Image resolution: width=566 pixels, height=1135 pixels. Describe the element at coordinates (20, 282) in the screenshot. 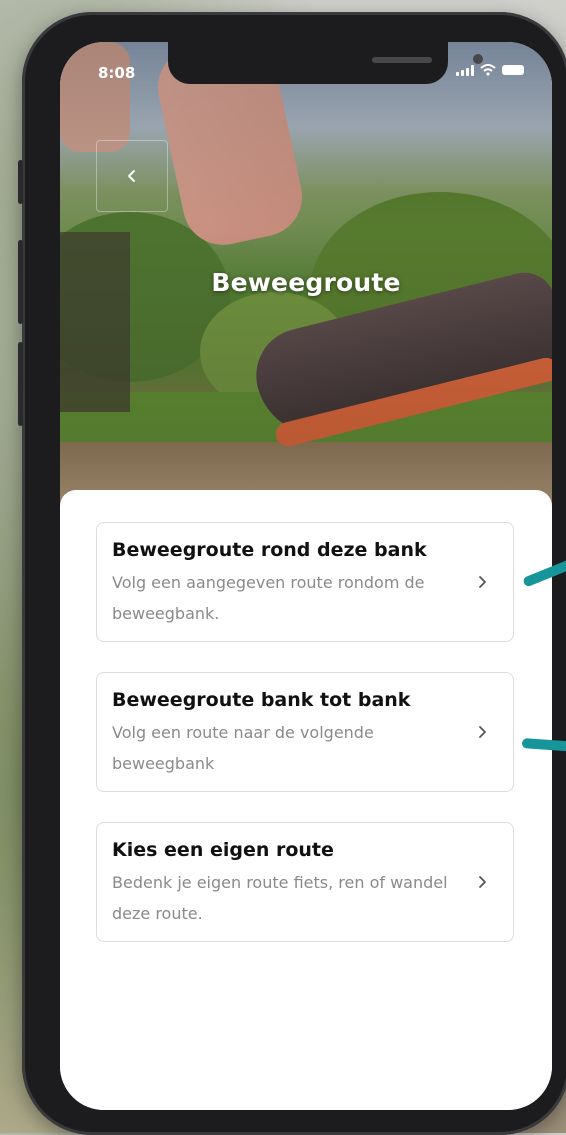

I see `volume-up-button` at that location.